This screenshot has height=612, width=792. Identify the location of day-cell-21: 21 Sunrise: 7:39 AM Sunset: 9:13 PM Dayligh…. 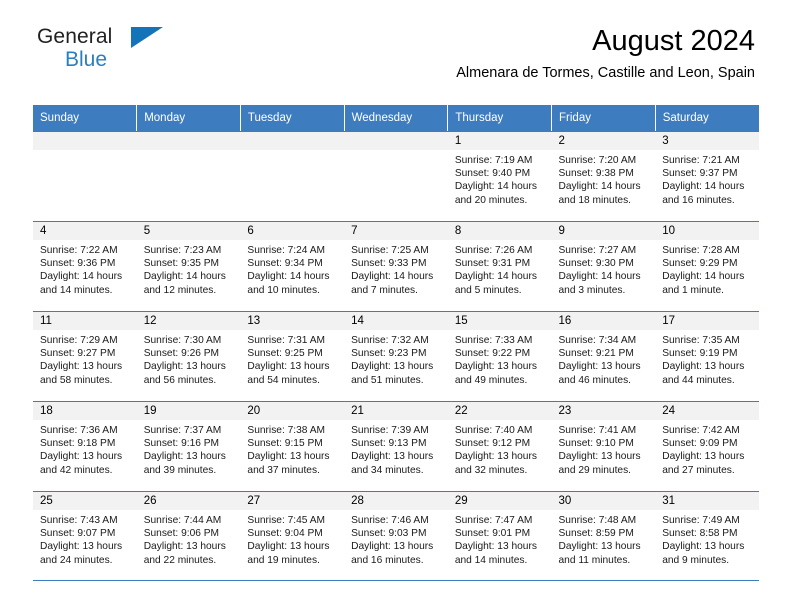
(396, 446).